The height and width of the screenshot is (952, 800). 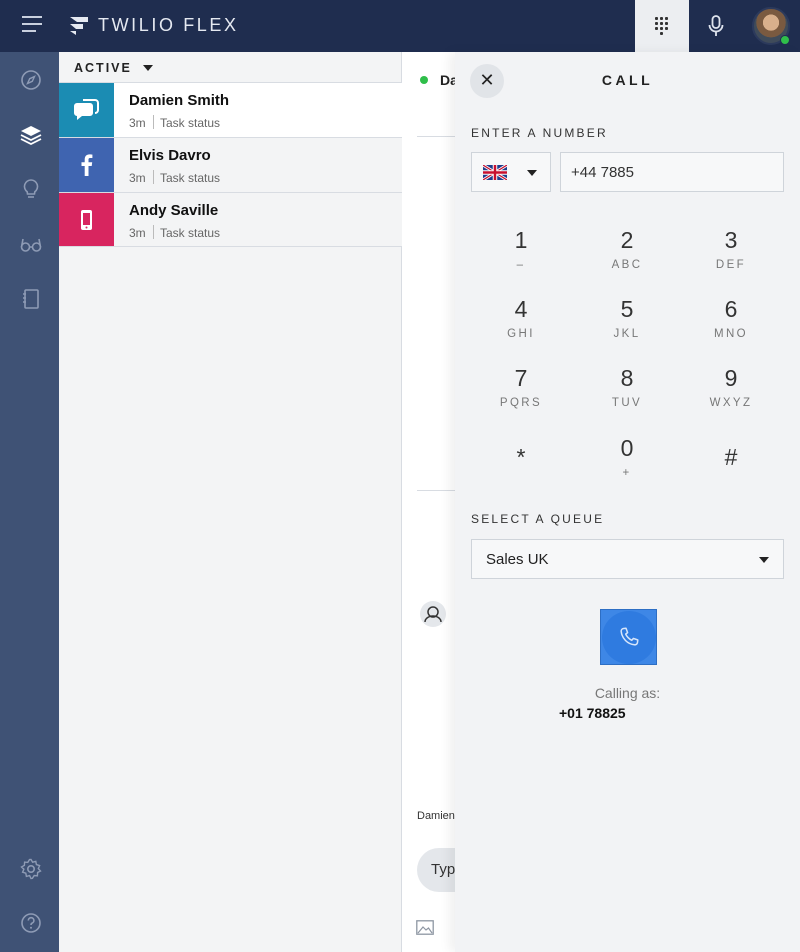 I want to click on dial-key-7: 7 PQRS, so click(x=521, y=393).